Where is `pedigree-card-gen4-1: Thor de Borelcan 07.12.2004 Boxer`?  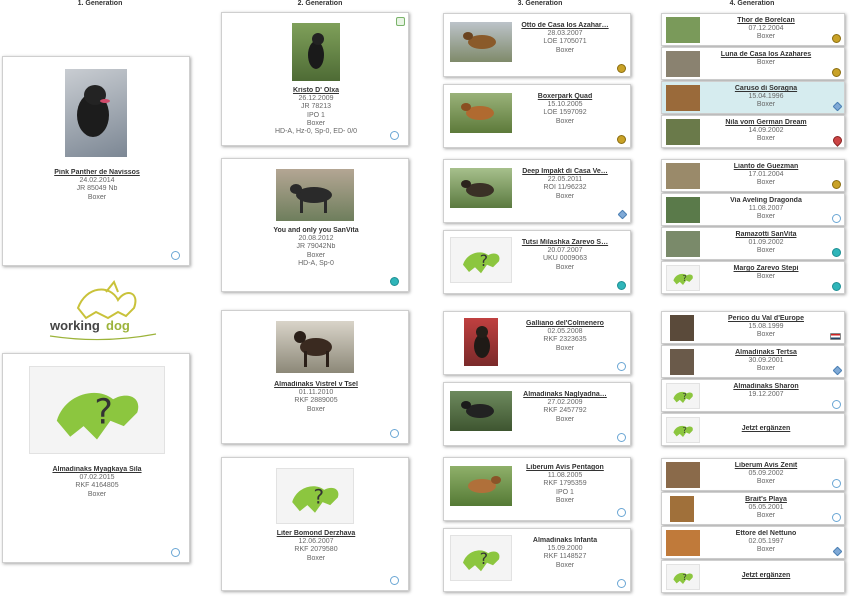
pedigree-card-gen4-1: Thor de Borelcan 07.12.2004 Boxer is located at coordinates (753, 29).